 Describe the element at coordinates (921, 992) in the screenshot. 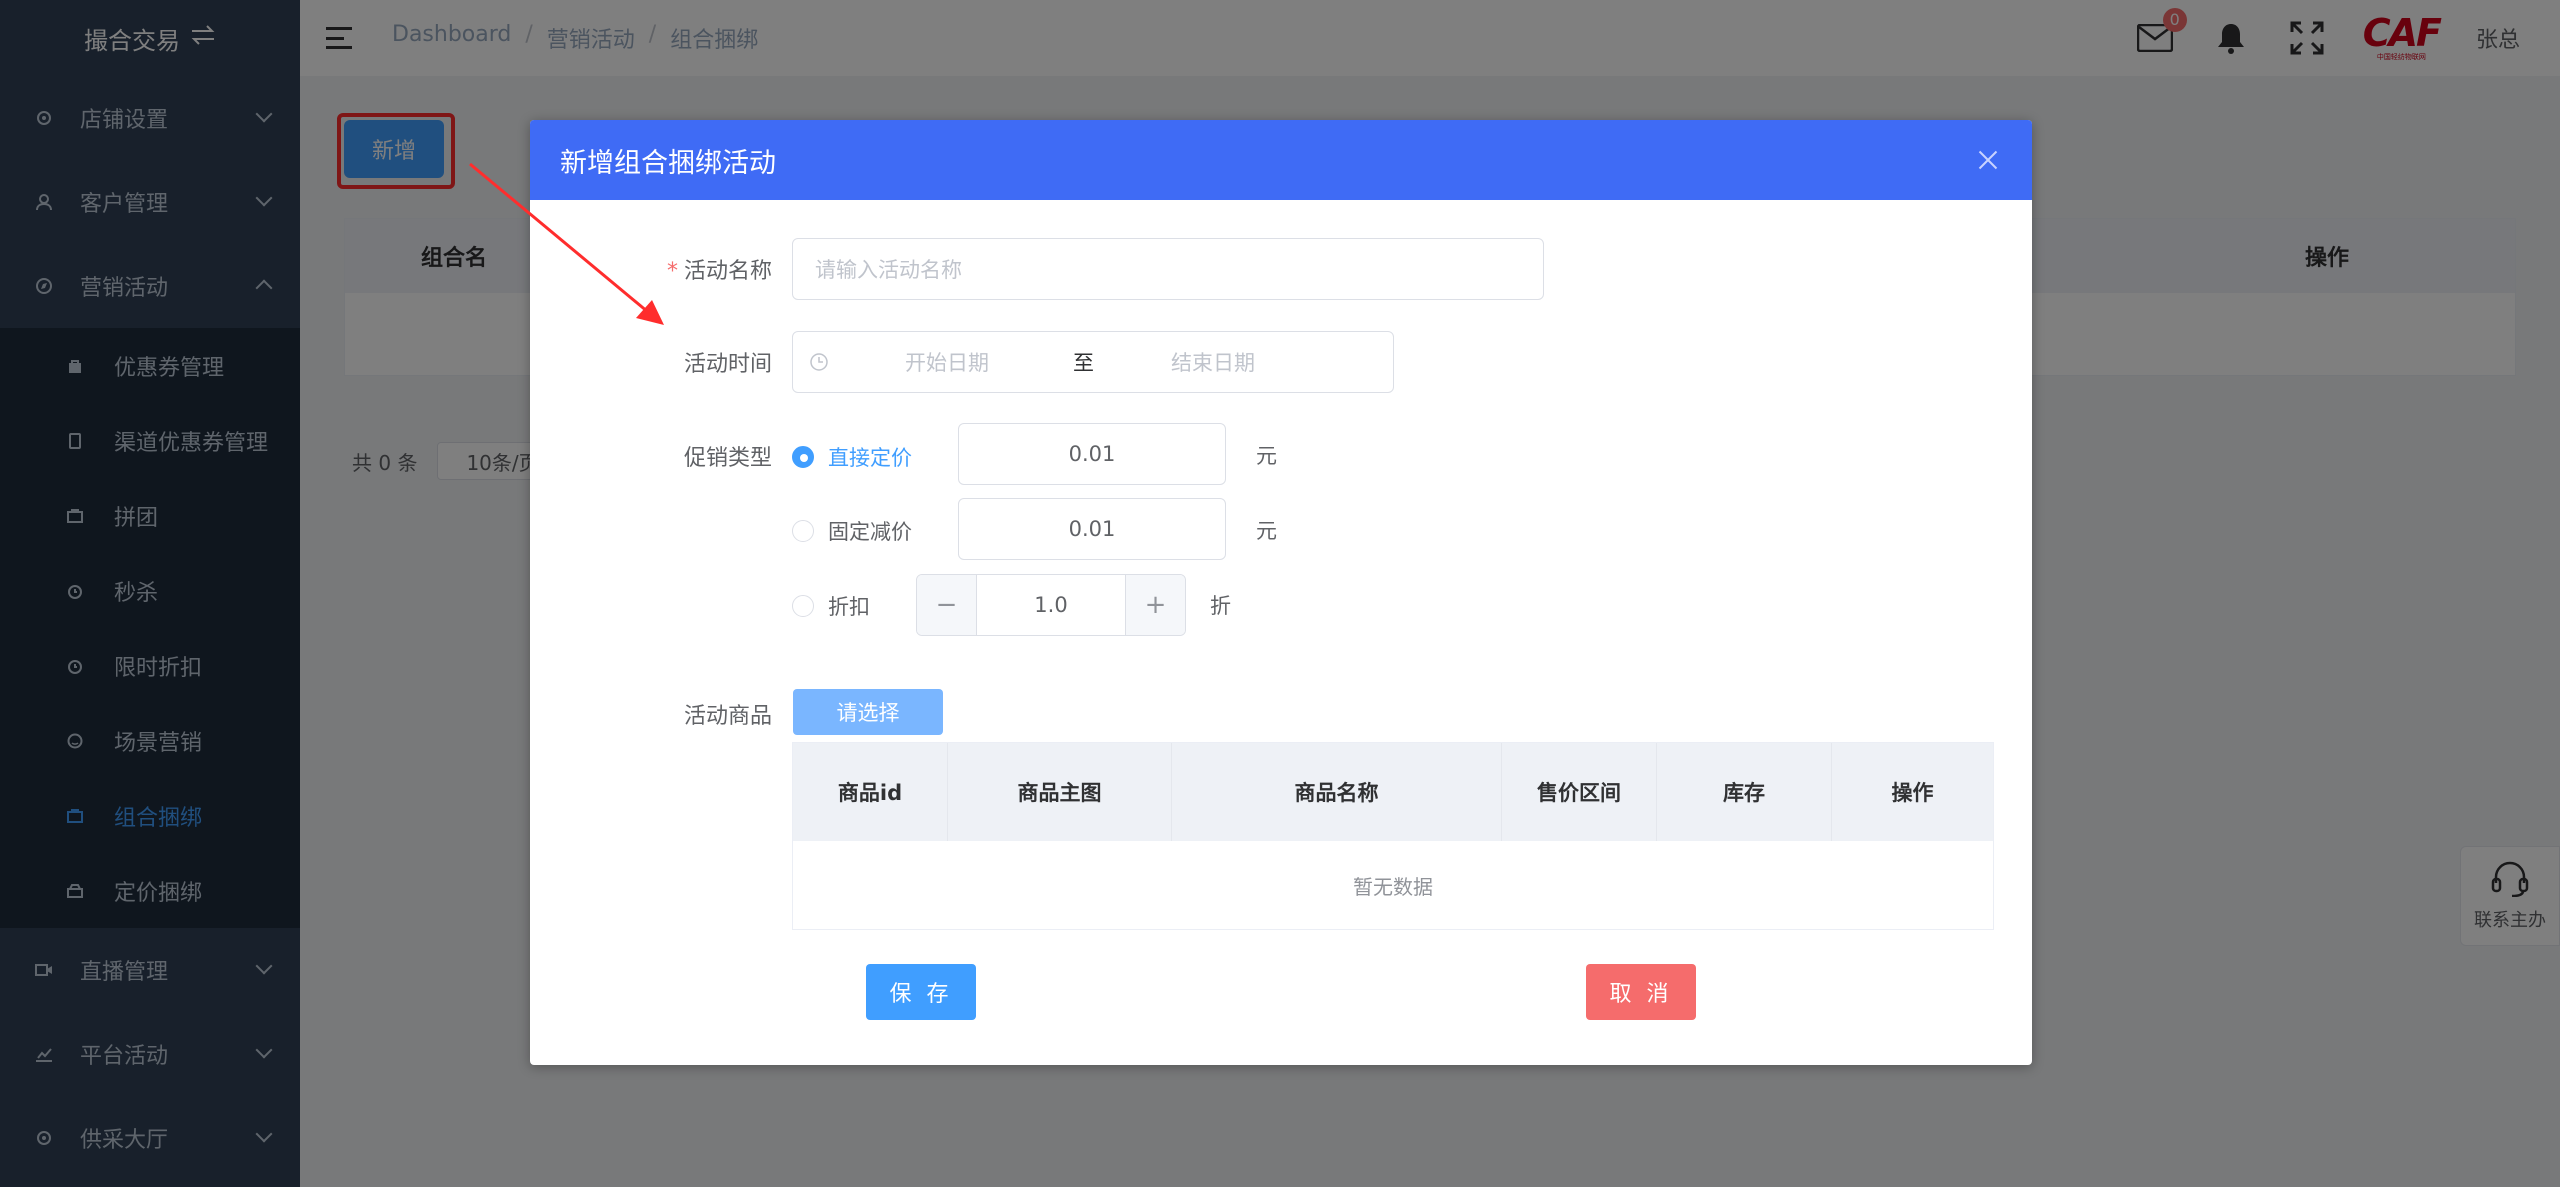

I see `save-button: 保 存` at that location.